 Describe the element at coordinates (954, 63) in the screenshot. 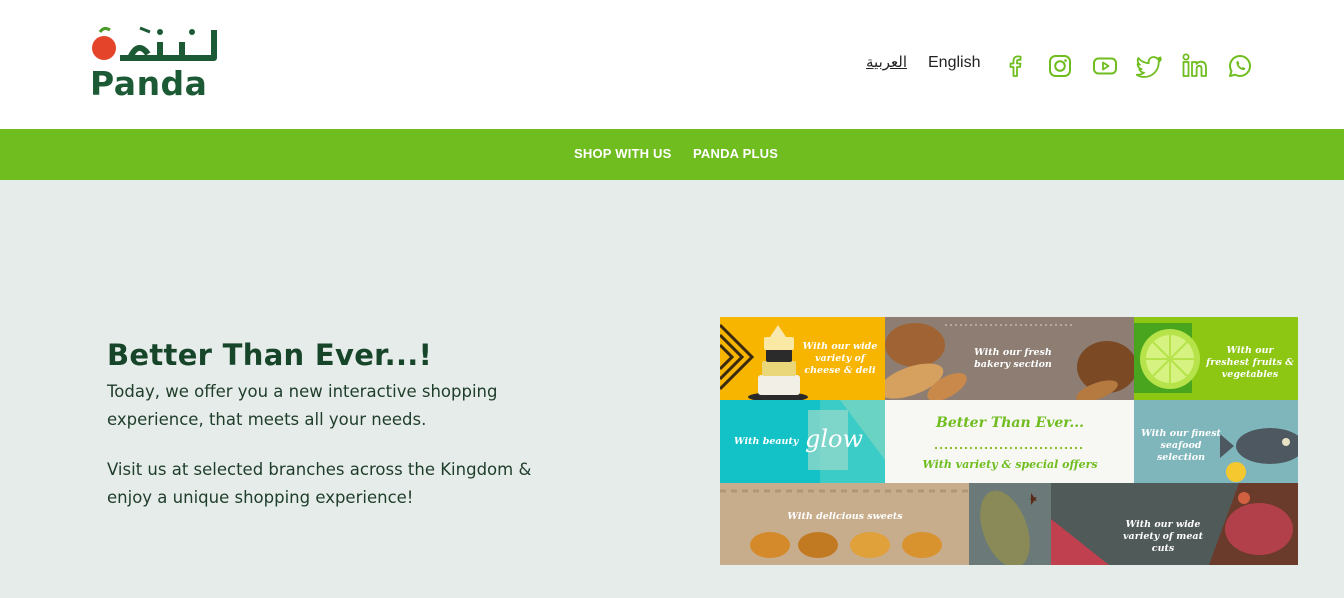

I see `language-english-link: English` at that location.